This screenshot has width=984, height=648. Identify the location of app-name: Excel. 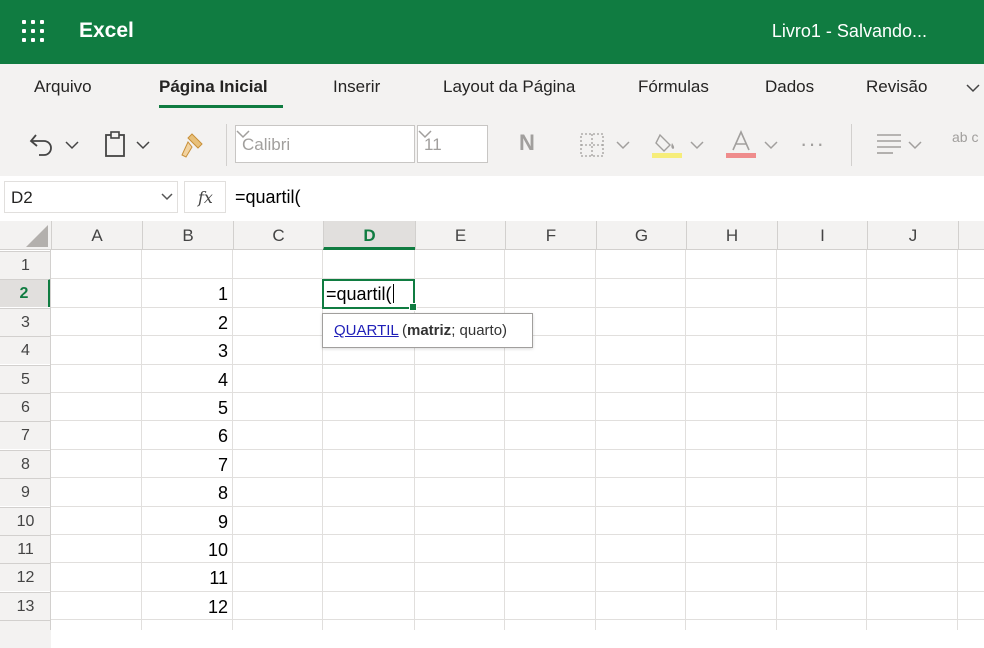
(106, 31).